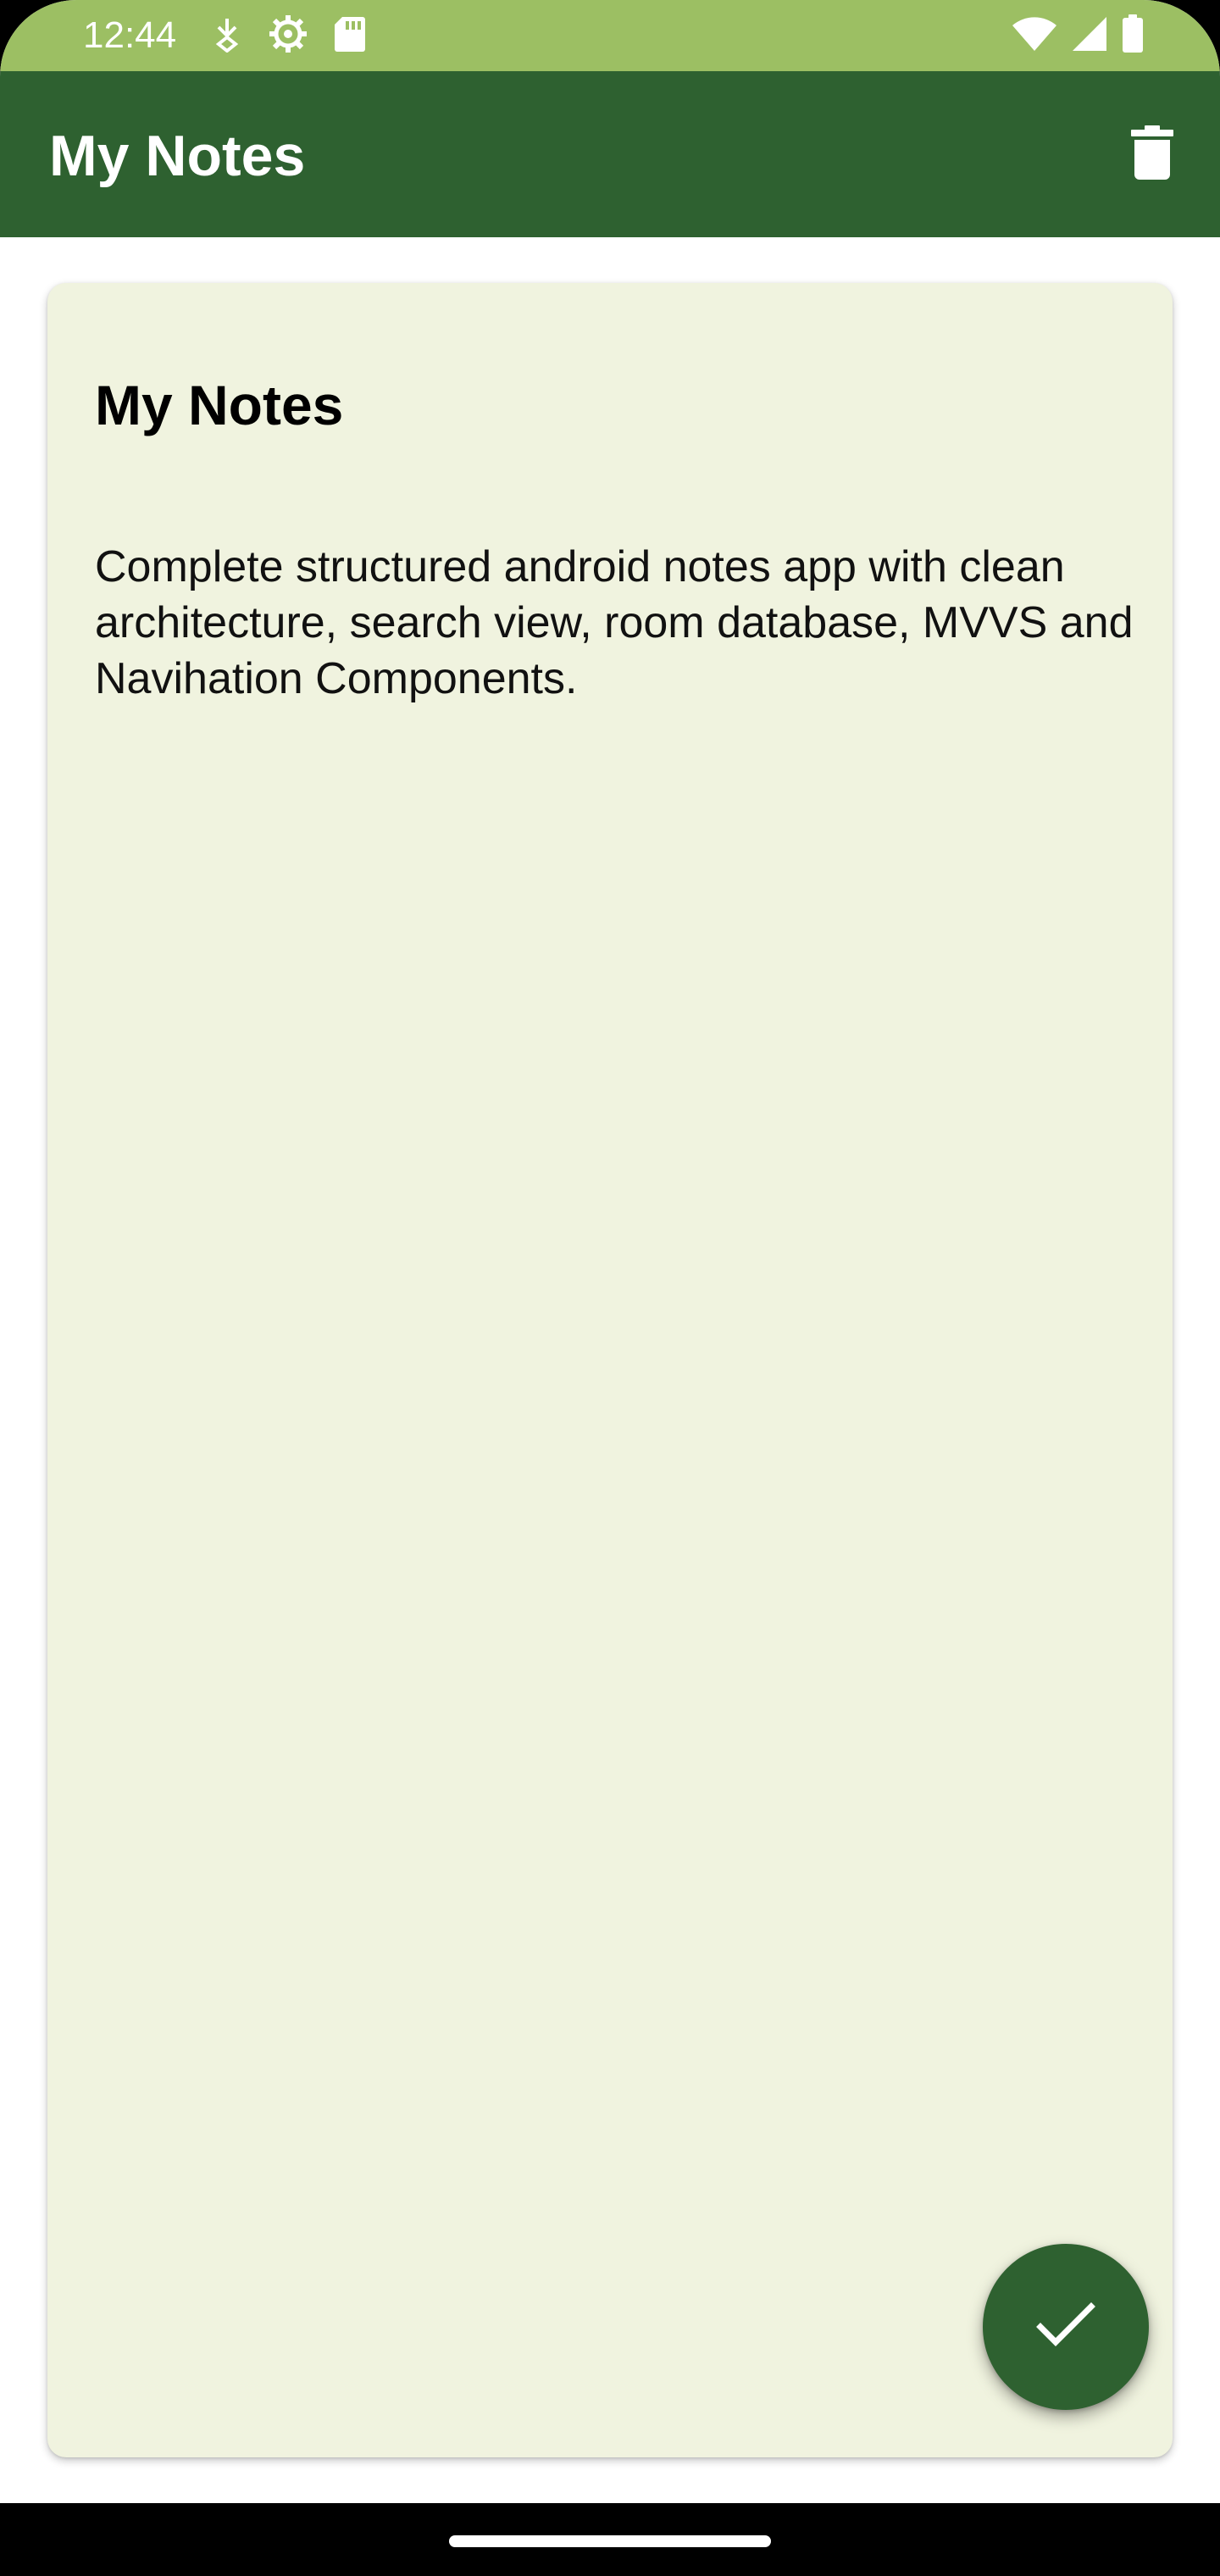 This screenshot has width=1220, height=2576. I want to click on sd-card-icon, so click(350, 36).